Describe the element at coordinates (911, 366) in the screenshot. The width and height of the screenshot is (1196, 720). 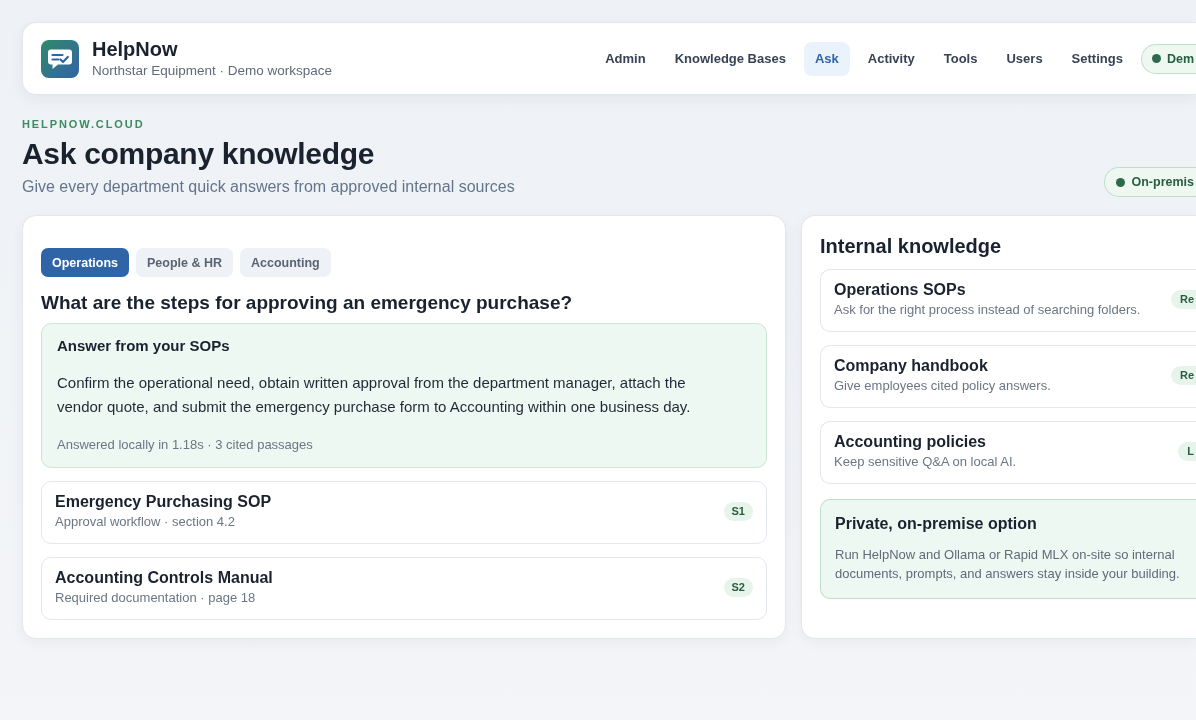
I see `knowledge-title: Company handbook` at that location.